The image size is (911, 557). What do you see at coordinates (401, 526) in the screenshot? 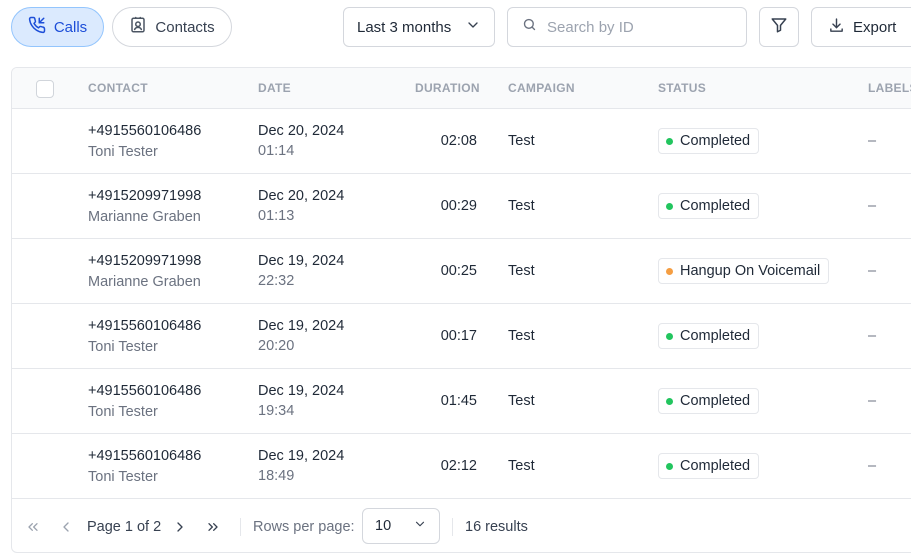
I see `rows-per-page-select: 10` at bounding box center [401, 526].